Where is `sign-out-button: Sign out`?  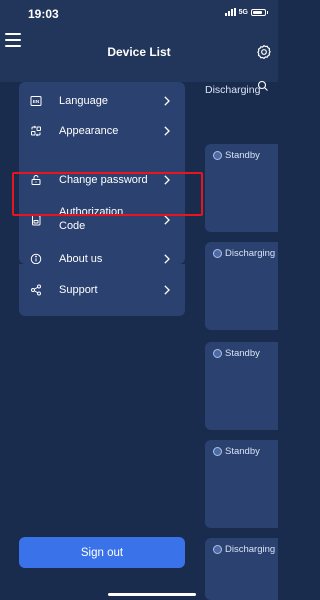 sign-out-button: Sign out is located at coordinates (102, 552).